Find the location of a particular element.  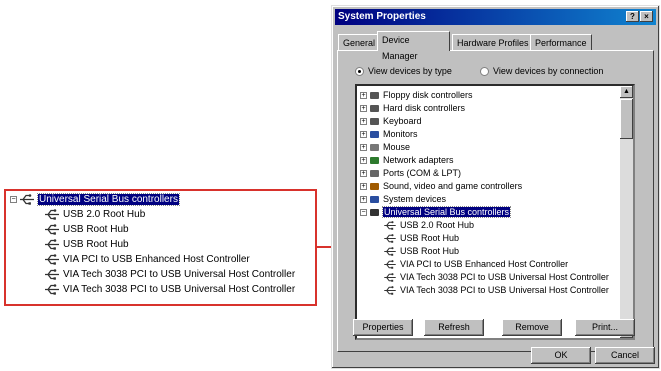

help-button: ? is located at coordinates (632, 16).